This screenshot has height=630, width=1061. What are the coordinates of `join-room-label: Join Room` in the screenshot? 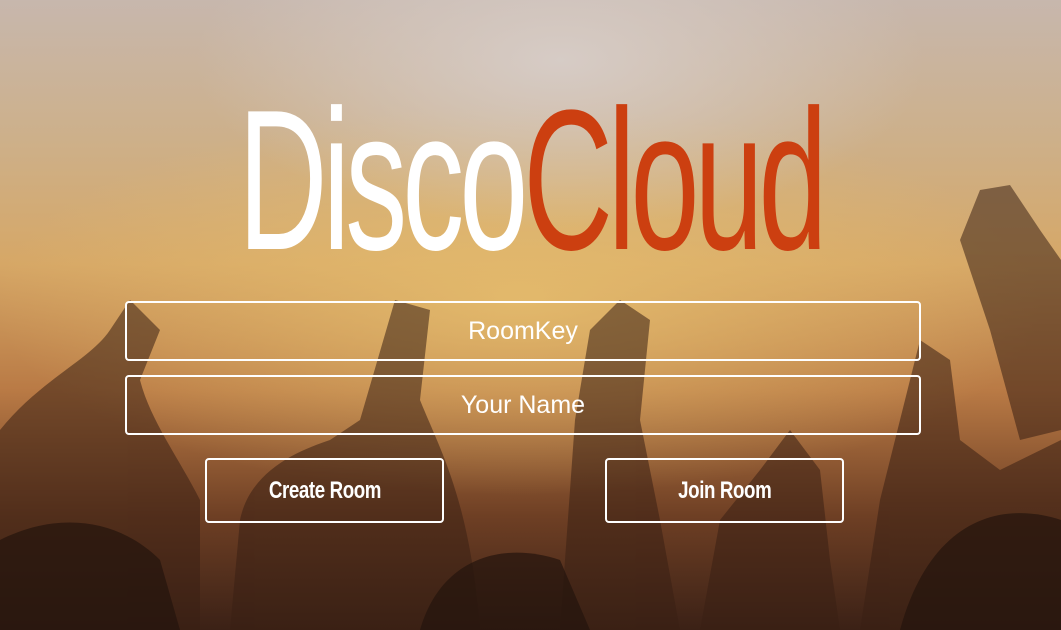 It's located at (724, 490).